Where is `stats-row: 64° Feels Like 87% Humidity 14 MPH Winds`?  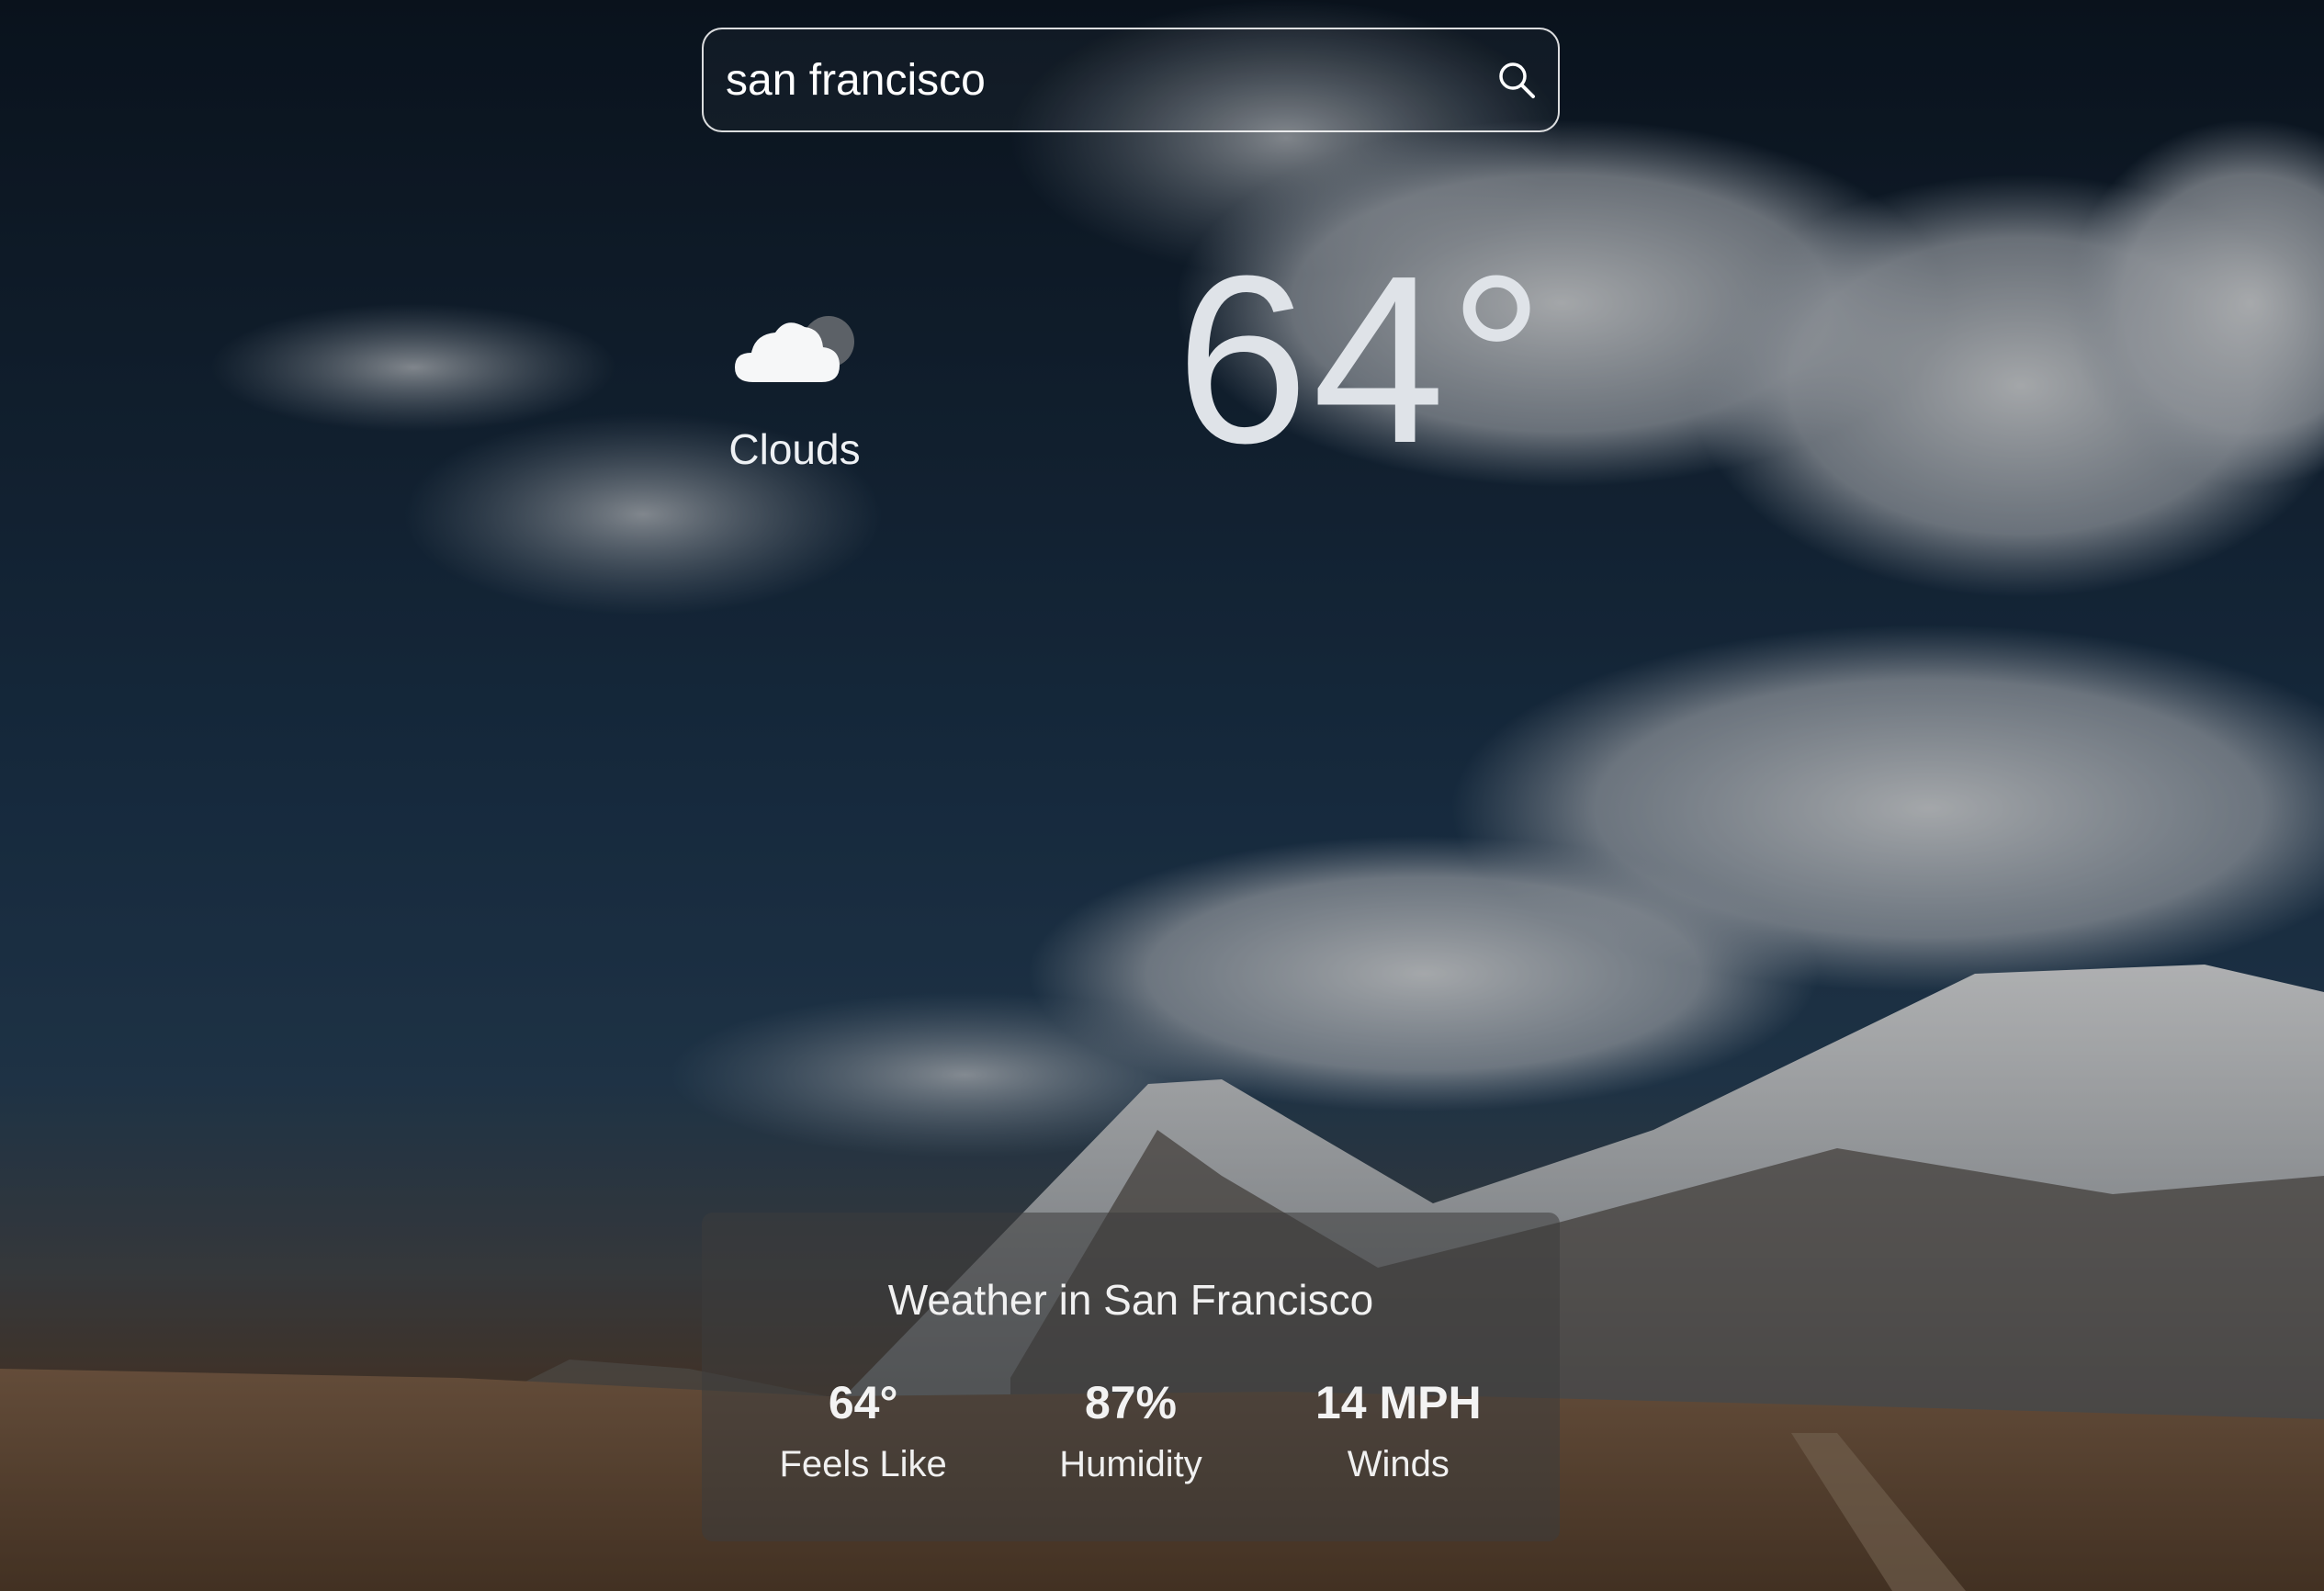
stats-row: 64° Feels Like 87% Humidity 14 MPH Winds is located at coordinates (1131, 1430).